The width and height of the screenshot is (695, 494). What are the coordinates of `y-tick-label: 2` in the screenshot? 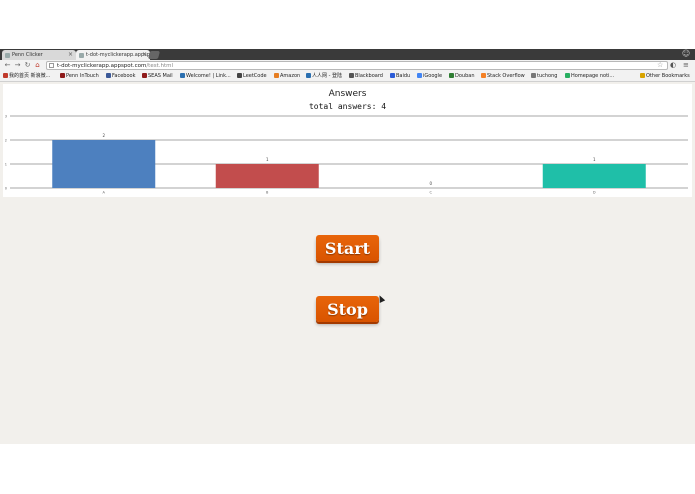 It's located at (6, 141).